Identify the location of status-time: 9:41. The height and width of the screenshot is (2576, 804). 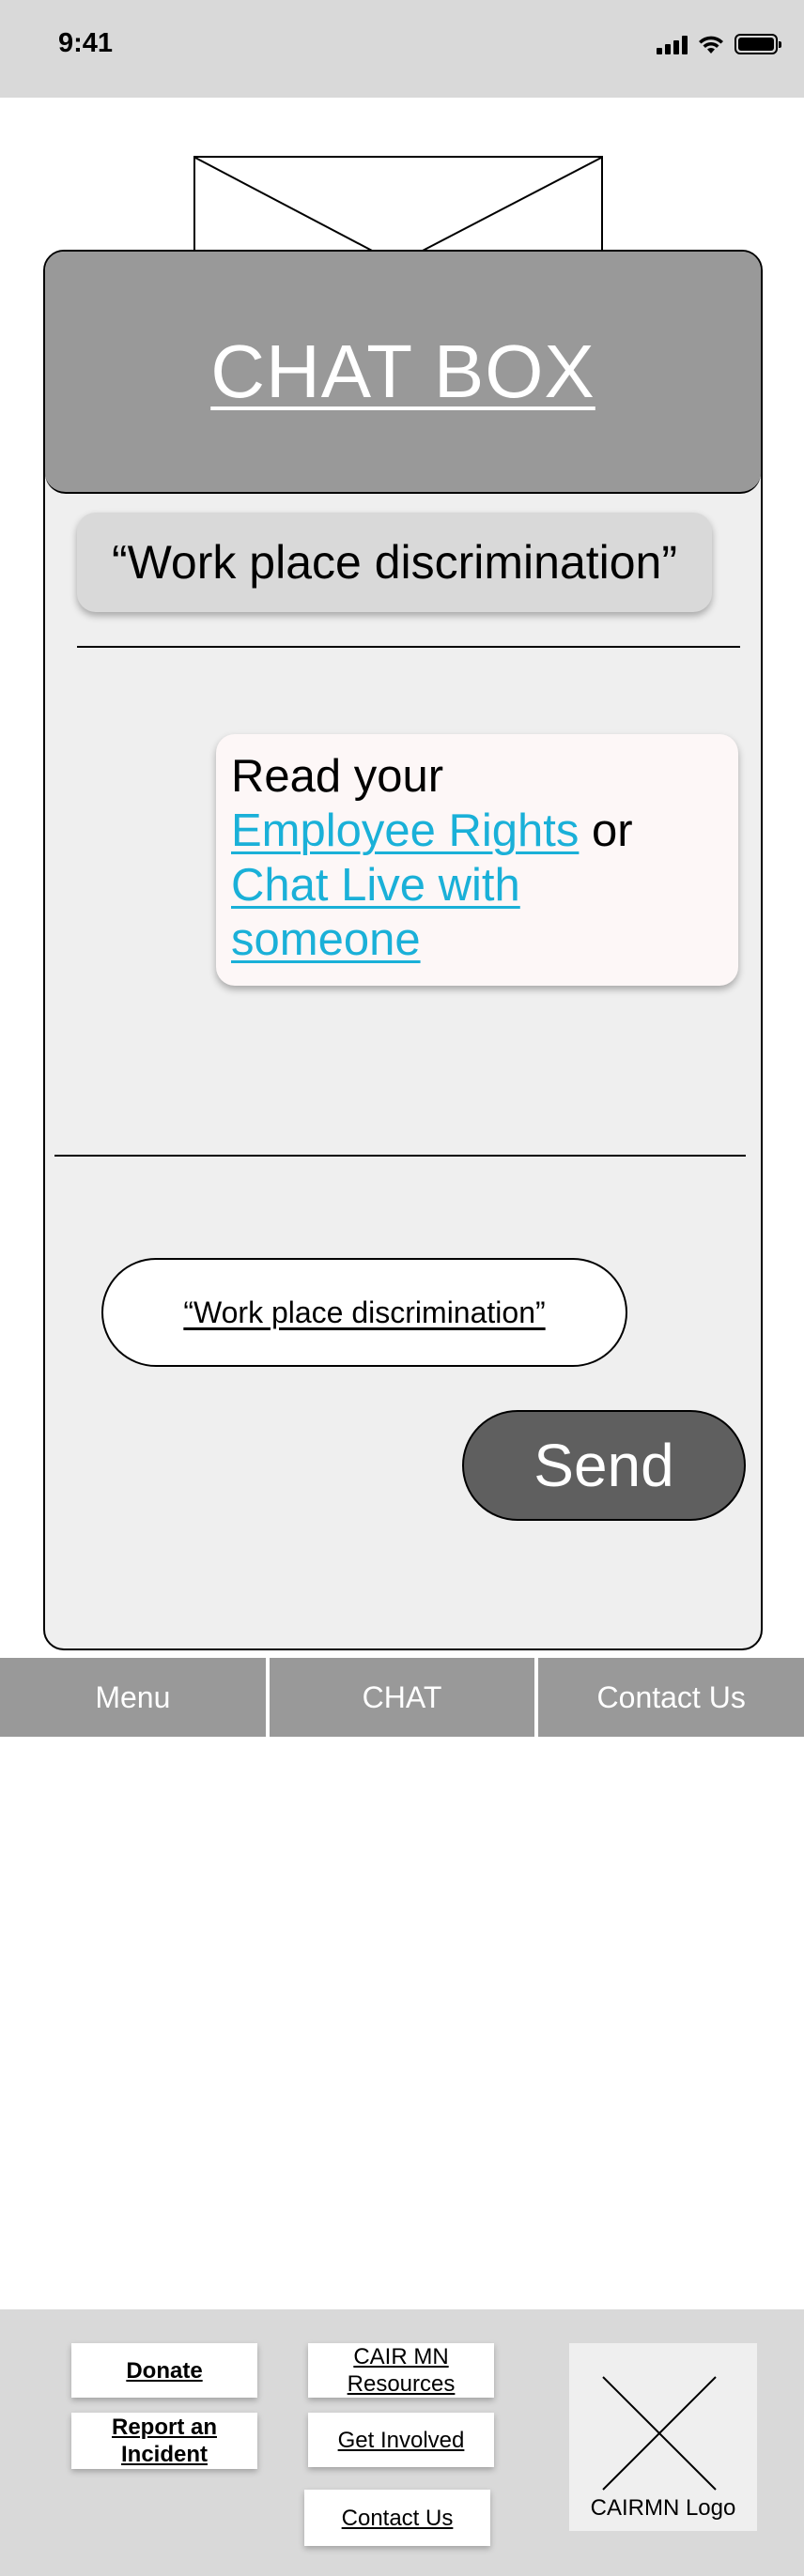
(86, 43).